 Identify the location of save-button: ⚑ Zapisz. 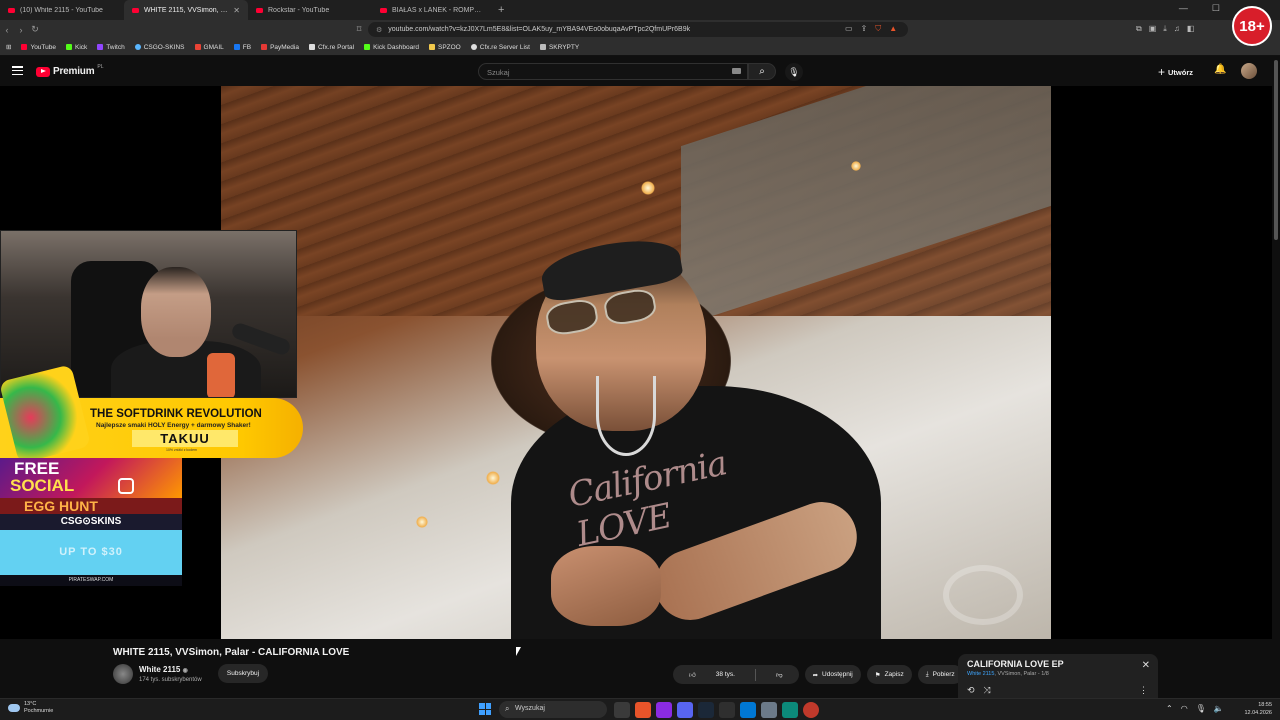
(889, 674).